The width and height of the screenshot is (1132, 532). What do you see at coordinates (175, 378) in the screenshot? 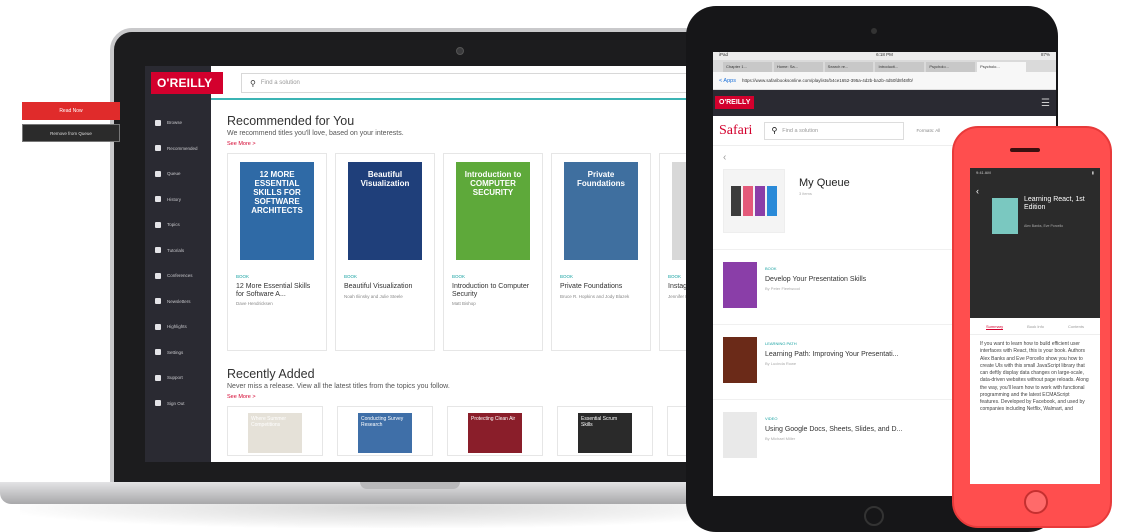
I see `sidebar-item-label: Support` at bounding box center [175, 378].